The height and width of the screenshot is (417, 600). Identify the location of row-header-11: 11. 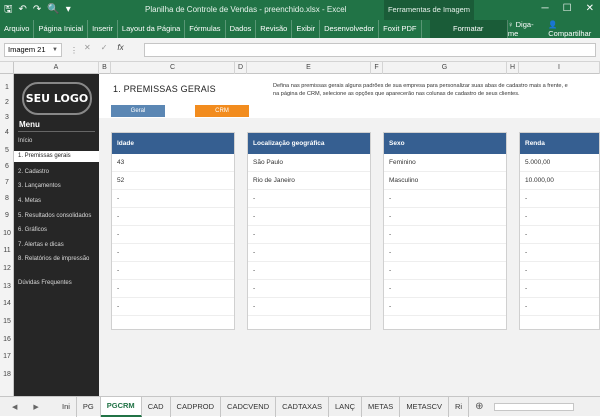
(7, 250).